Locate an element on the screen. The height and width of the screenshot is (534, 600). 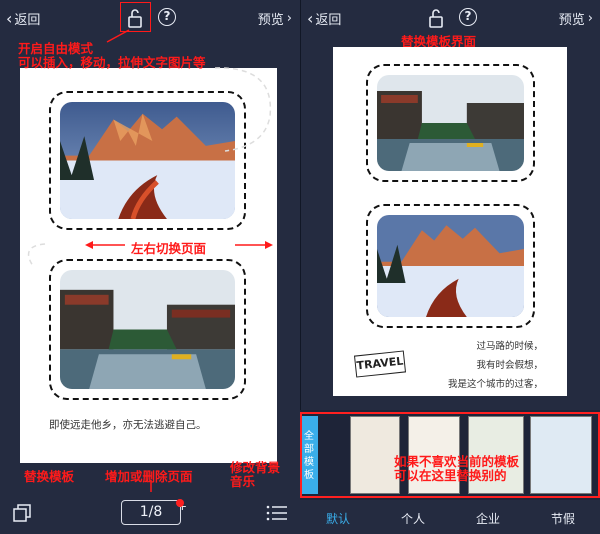
annotation-hint-2: 可以在这里替换别的 is located at coordinates (450, 475).